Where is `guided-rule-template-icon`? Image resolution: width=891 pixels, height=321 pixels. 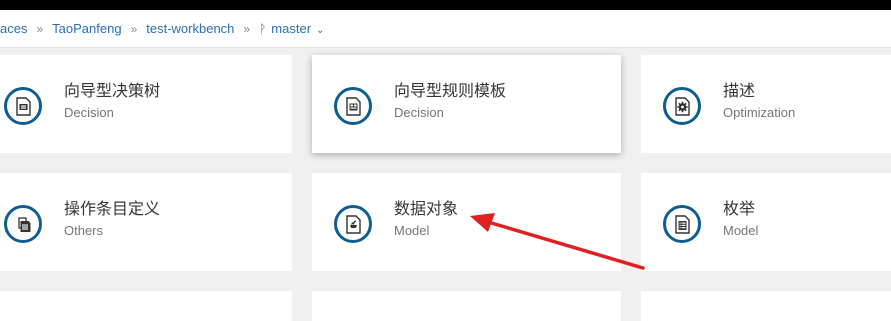
guided-rule-template-icon is located at coordinates (353, 106).